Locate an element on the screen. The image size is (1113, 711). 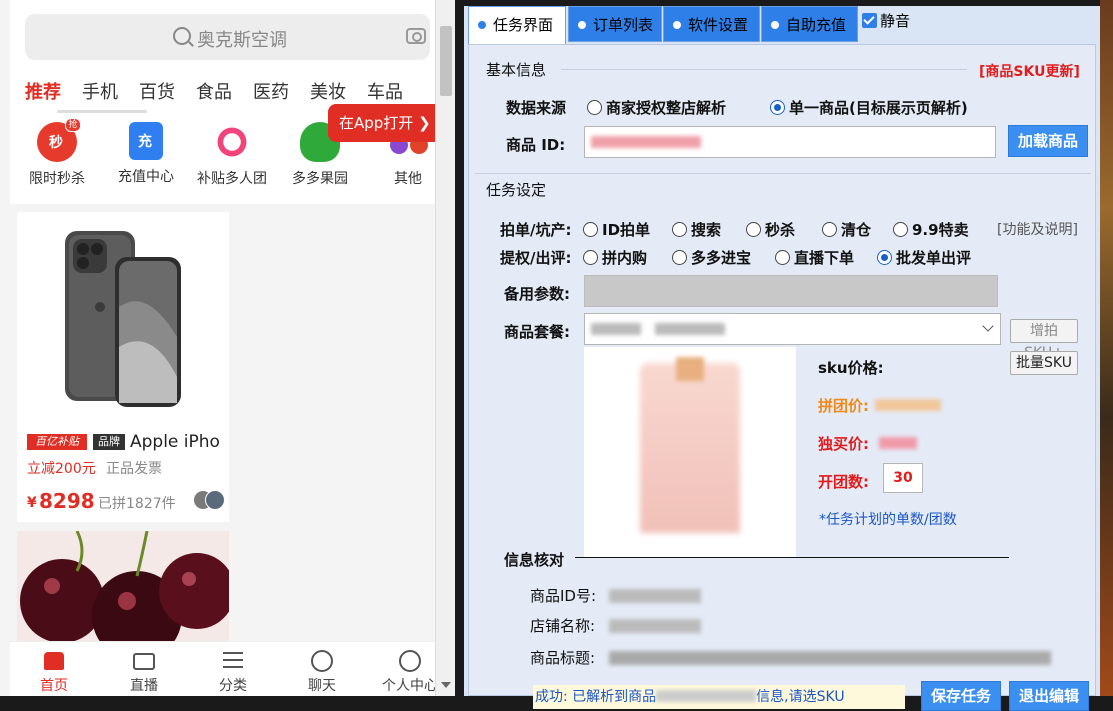
list-icon is located at coordinates (233, 660).